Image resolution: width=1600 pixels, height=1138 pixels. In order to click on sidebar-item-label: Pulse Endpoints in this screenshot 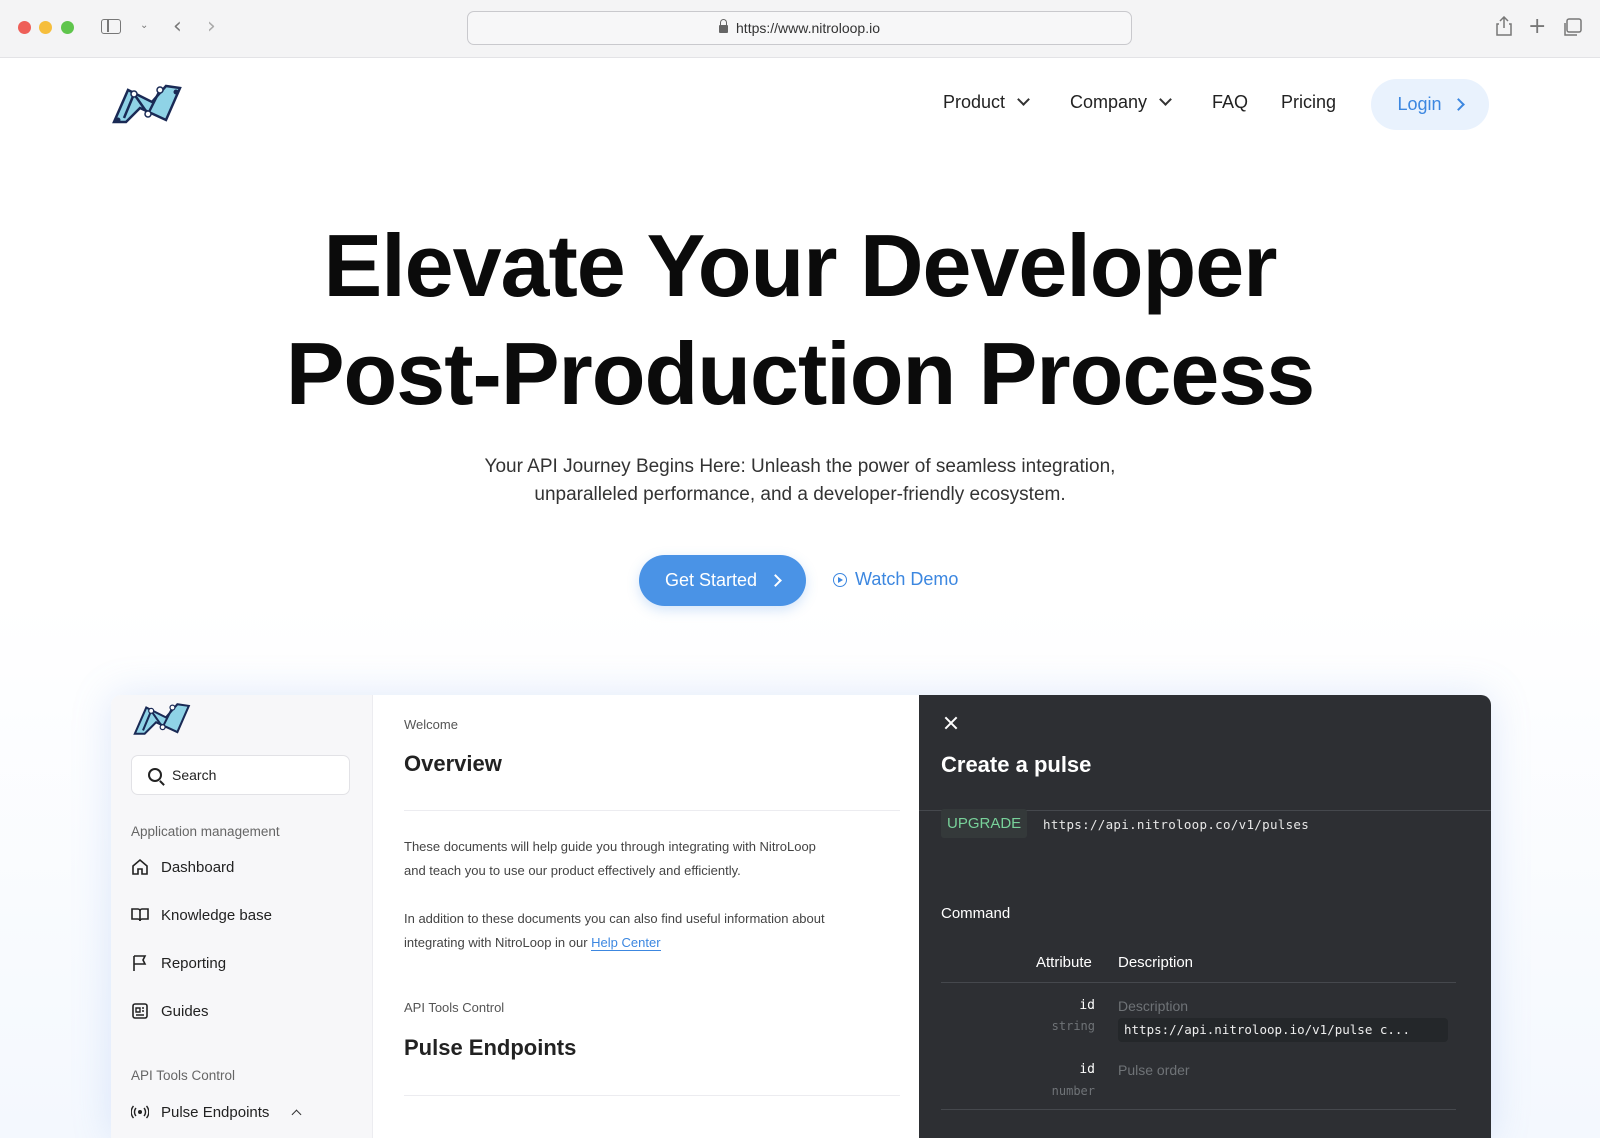, I will do `click(215, 1112)`.